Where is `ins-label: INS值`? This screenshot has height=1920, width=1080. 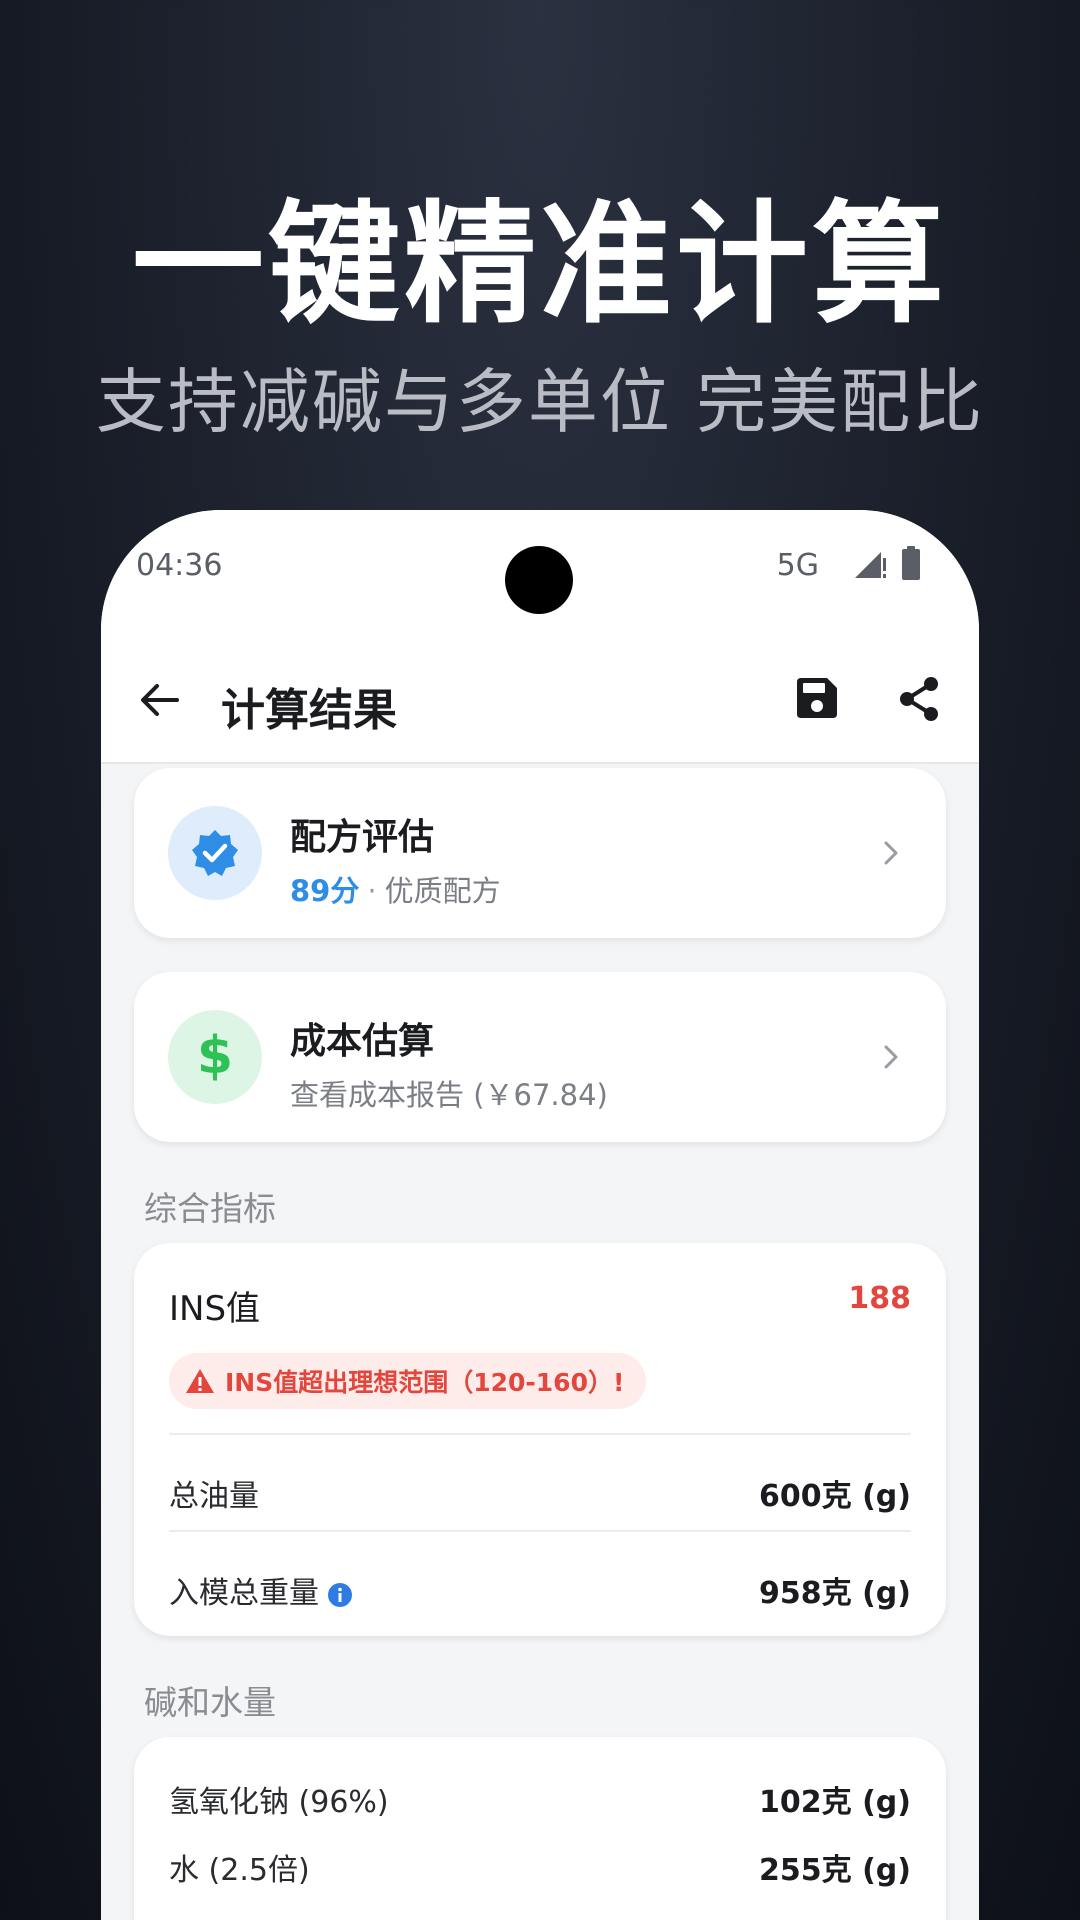 ins-label: INS值 is located at coordinates (215, 1309).